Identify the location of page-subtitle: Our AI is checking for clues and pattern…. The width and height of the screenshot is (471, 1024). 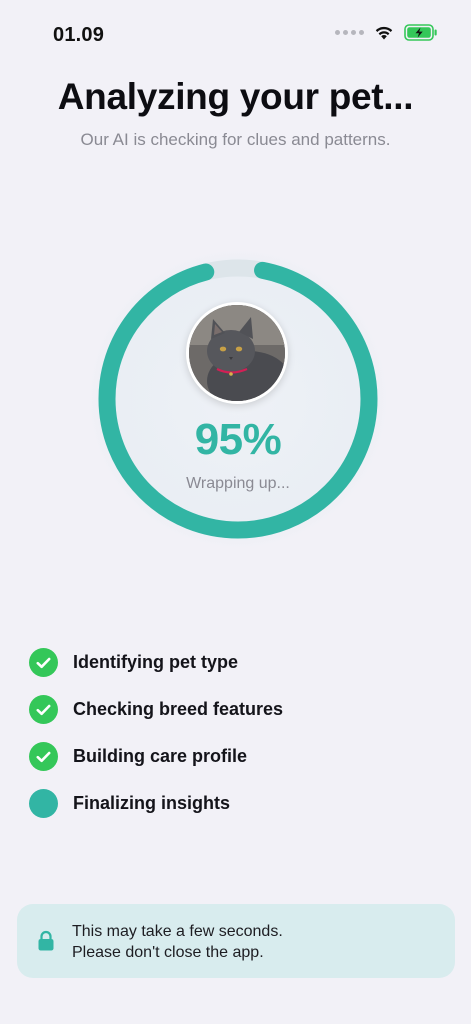
(235, 139).